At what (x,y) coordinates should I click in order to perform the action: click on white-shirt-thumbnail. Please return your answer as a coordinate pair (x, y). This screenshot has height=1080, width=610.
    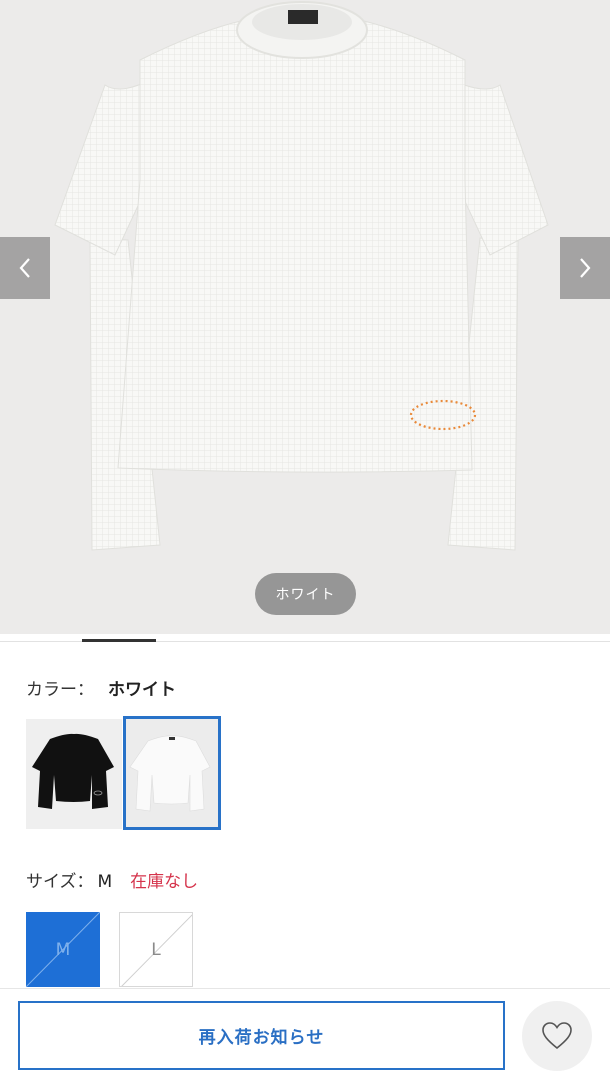
    Looking at the image, I should click on (172, 773).